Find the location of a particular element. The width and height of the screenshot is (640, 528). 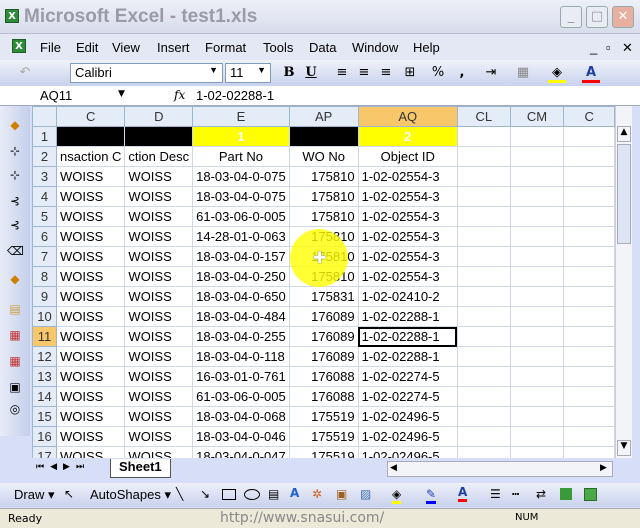

align-left-icon: ≡ is located at coordinates (342, 72).